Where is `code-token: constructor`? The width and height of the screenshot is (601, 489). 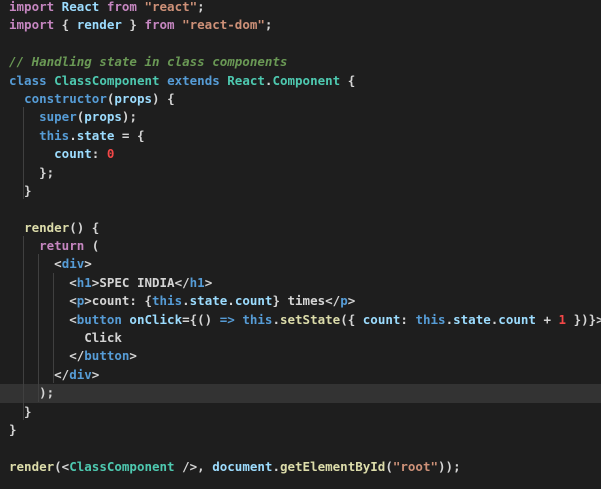
code-token: constructor is located at coordinates (65, 98).